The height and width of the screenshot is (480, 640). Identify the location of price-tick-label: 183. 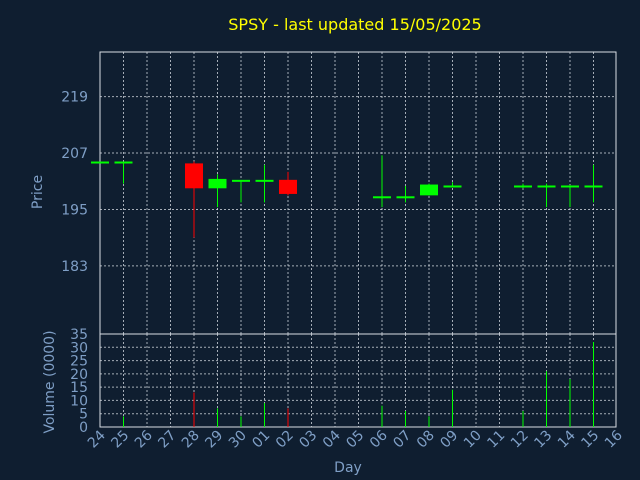
(74, 267).